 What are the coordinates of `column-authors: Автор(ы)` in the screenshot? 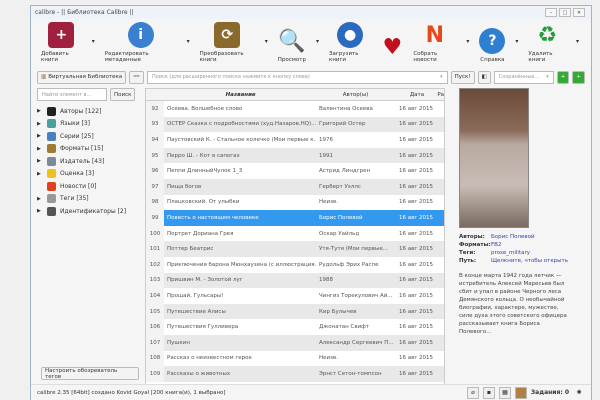 It's located at (353, 95).